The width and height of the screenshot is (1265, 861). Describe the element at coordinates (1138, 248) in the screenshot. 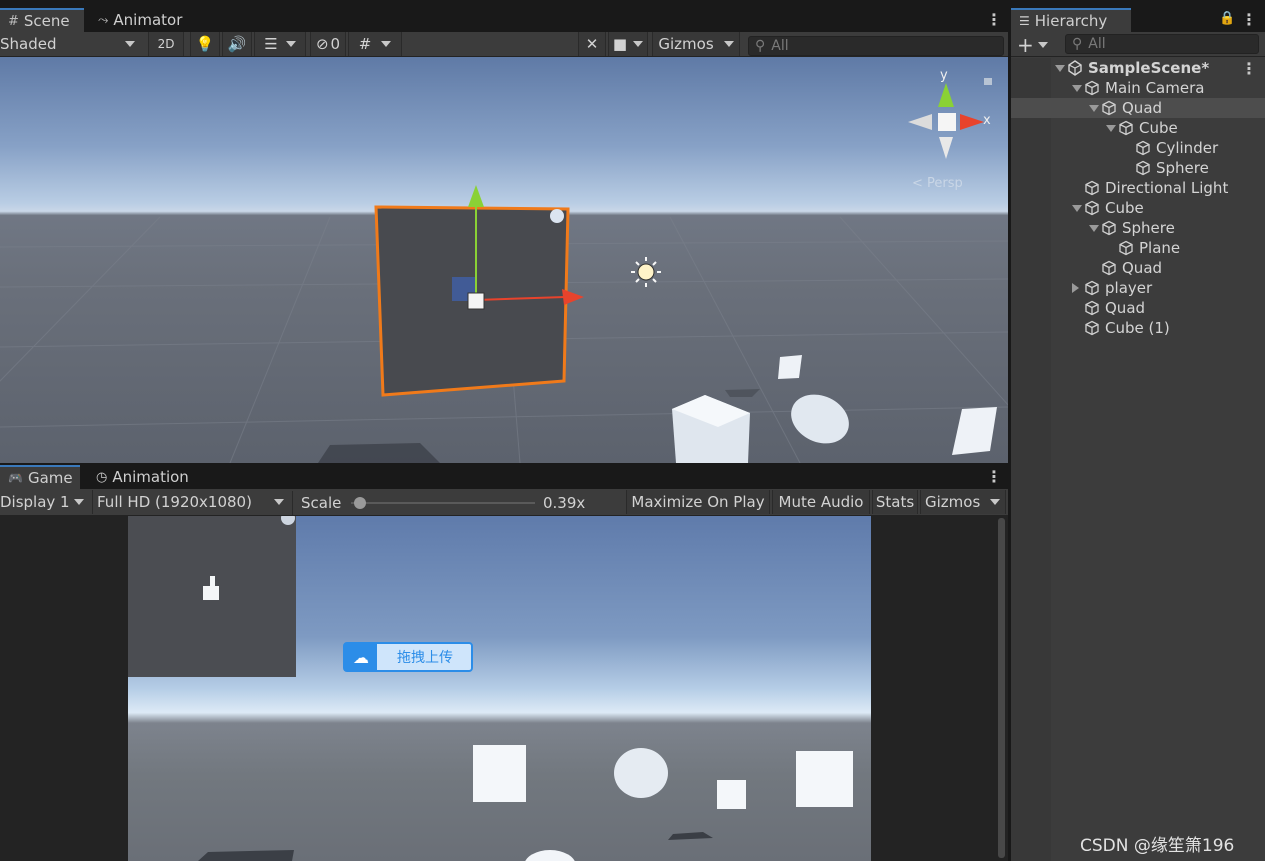

I see `hierarchy-item: Plane` at that location.